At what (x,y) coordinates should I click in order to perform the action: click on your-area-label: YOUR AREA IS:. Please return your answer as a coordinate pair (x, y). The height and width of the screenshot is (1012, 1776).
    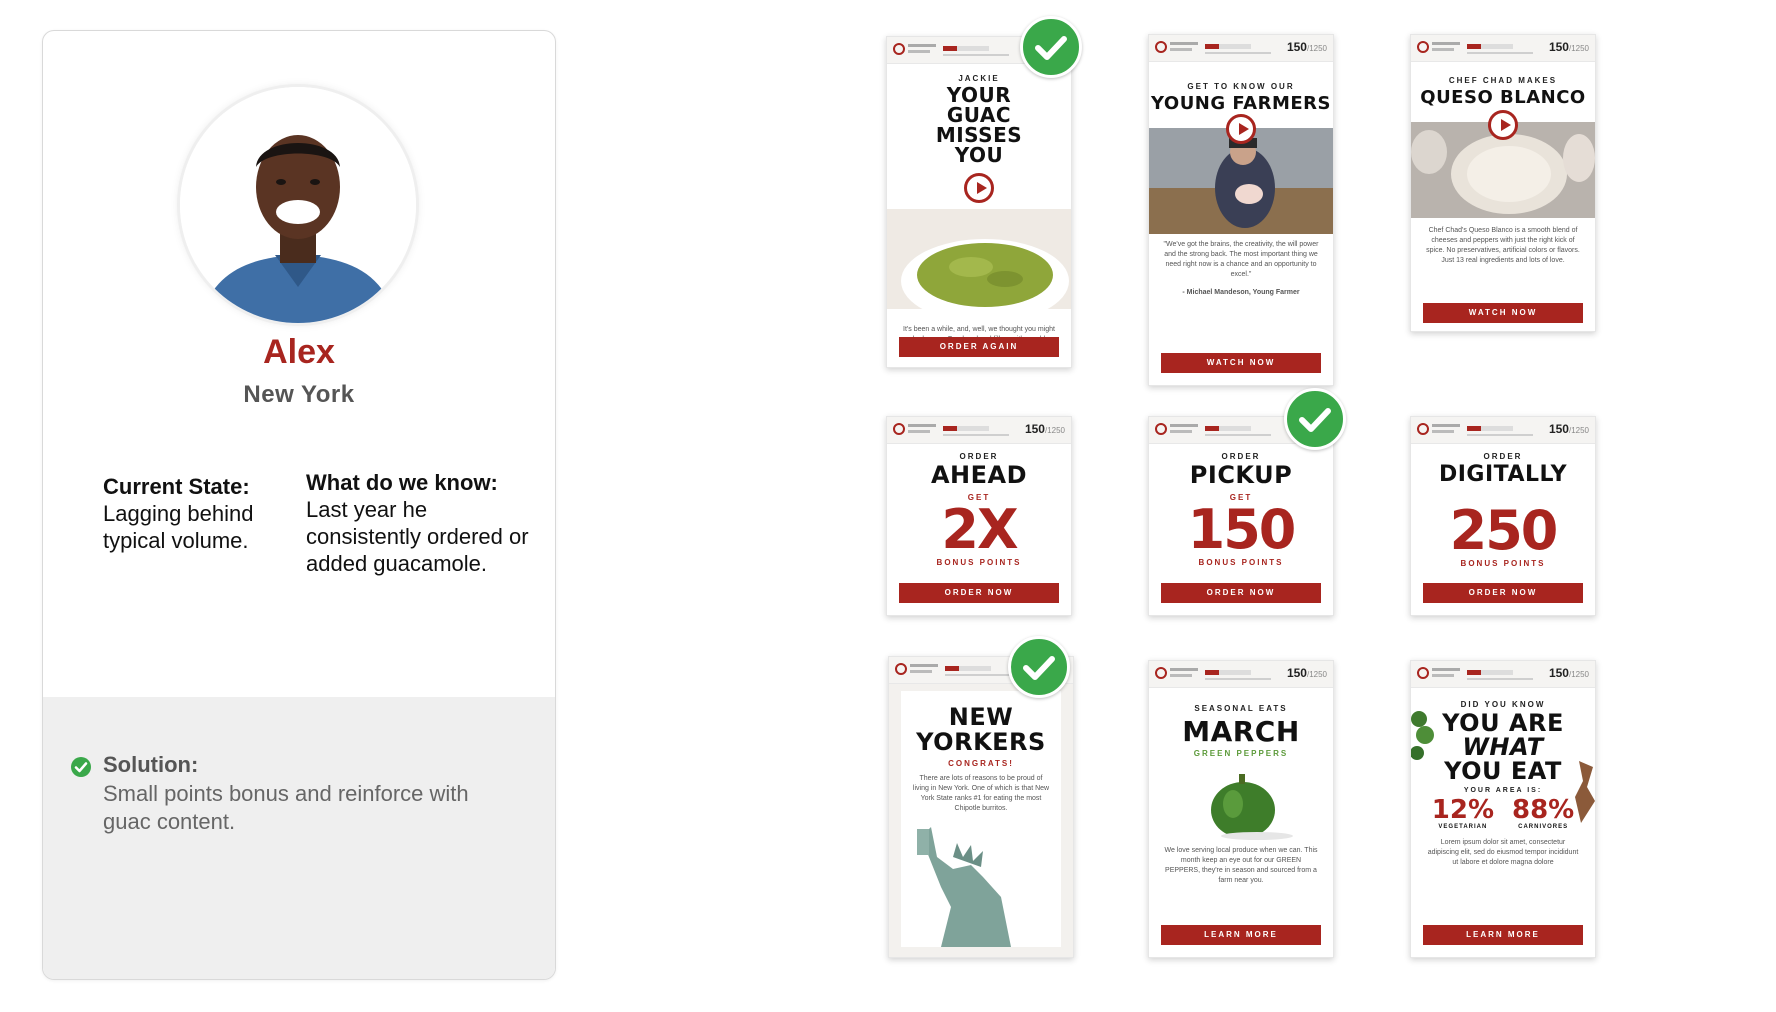
    Looking at the image, I should click on (1503, 790).